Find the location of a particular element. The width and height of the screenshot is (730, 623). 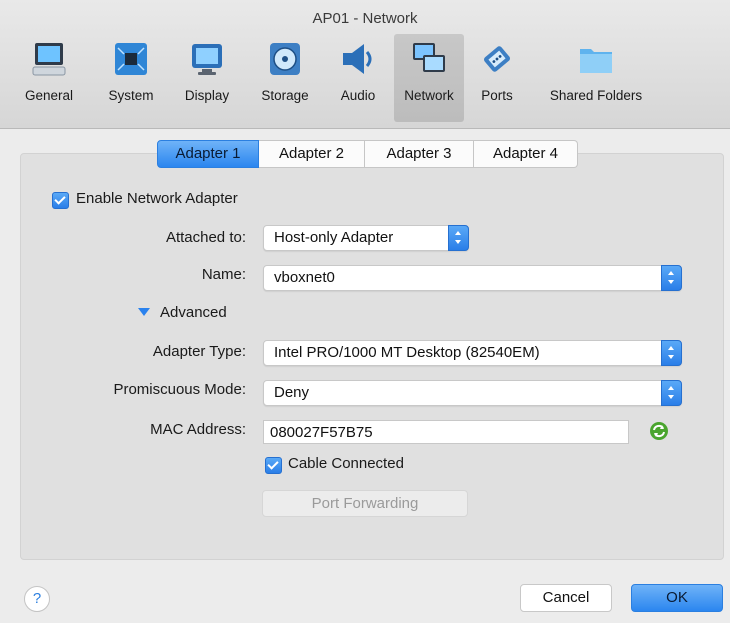

tab-adapter-1: Adapter 1 is located at coordinates (208, 154).